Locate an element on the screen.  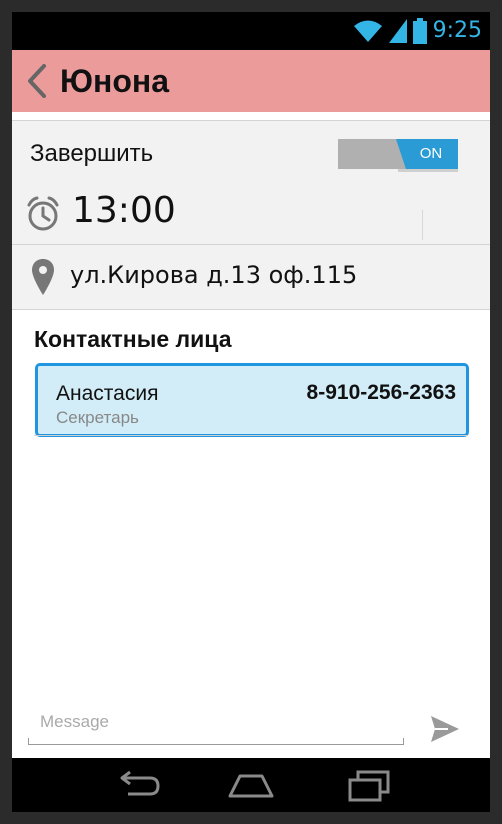
contact-divider is located at coordinates (251, 435).